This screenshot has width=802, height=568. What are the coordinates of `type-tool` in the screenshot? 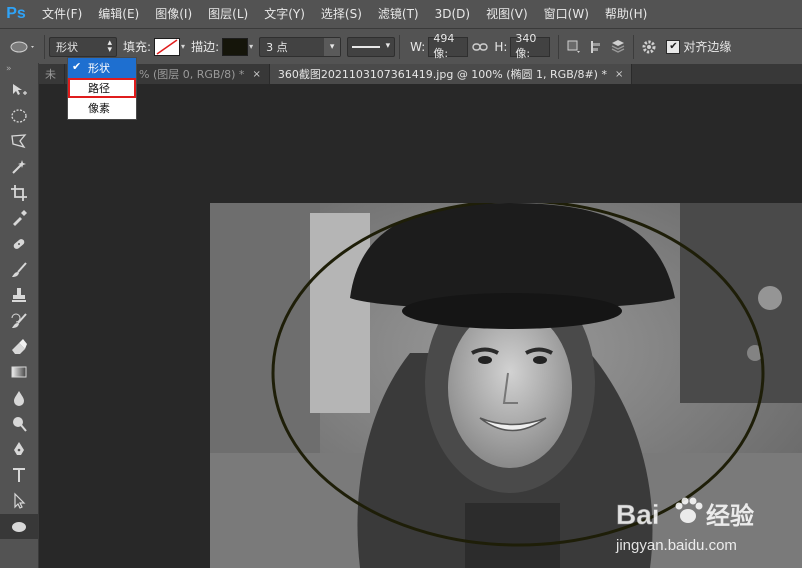 It's located at (19, 475).